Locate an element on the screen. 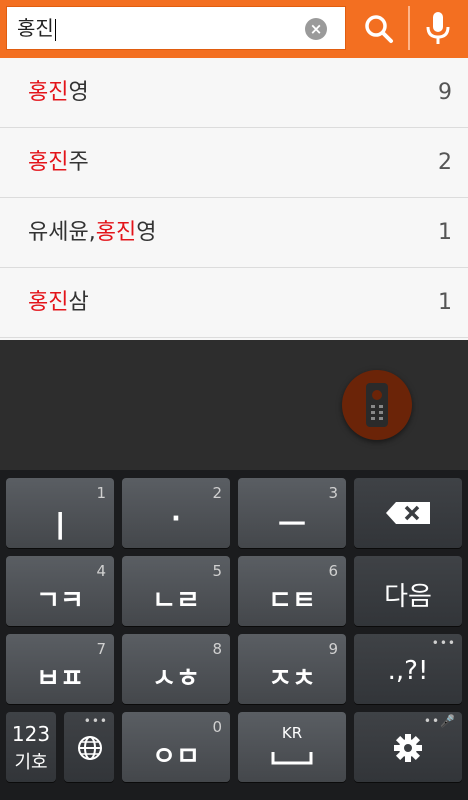 Image resolution: width=468 pixels, height=800 pixels. settings-key: ••🎤 is located at coordinates (408, 747).